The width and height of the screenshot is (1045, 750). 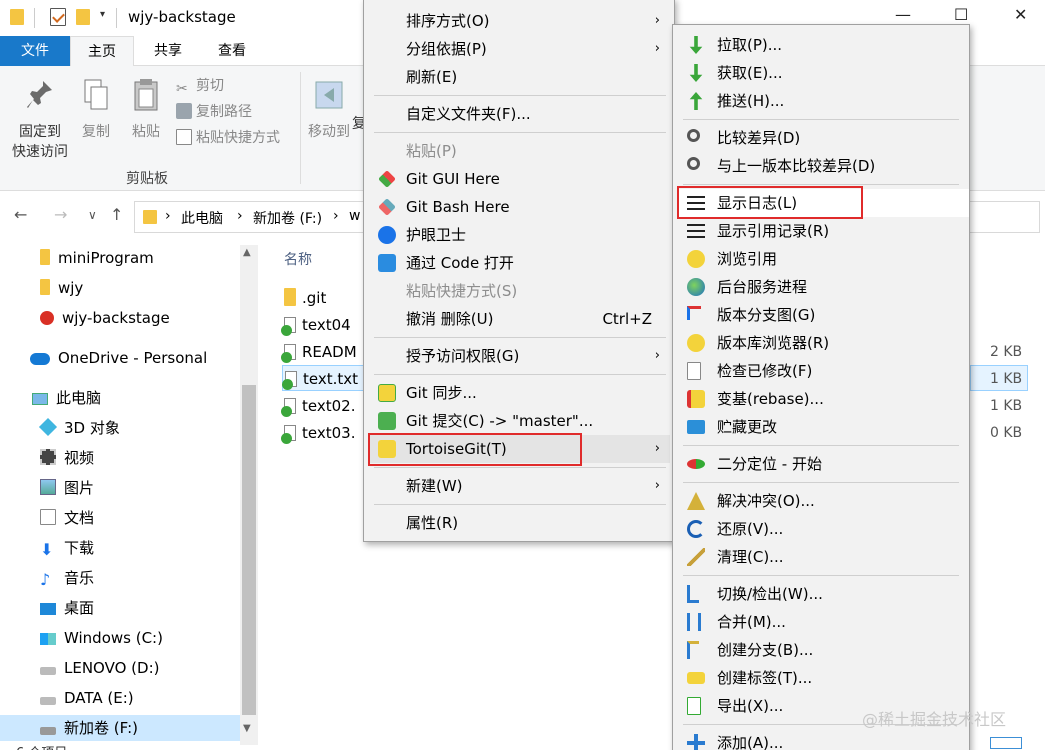 What do you see at coordinates (1003, 217) in the screenshot?
I see `search-input` at bounding box center [1003, 217].